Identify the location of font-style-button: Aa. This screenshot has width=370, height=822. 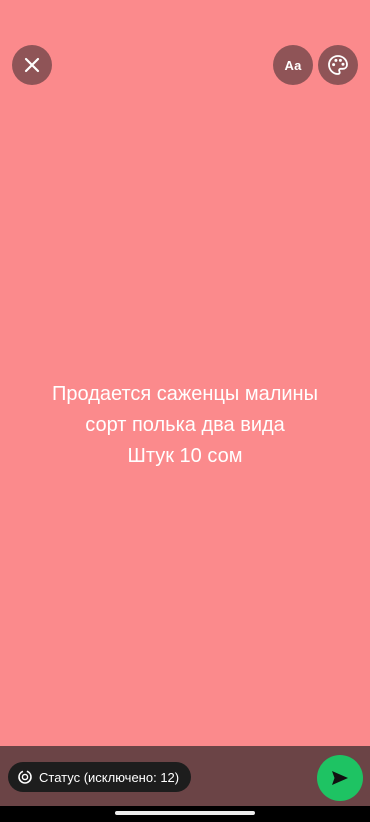
(293, 65).